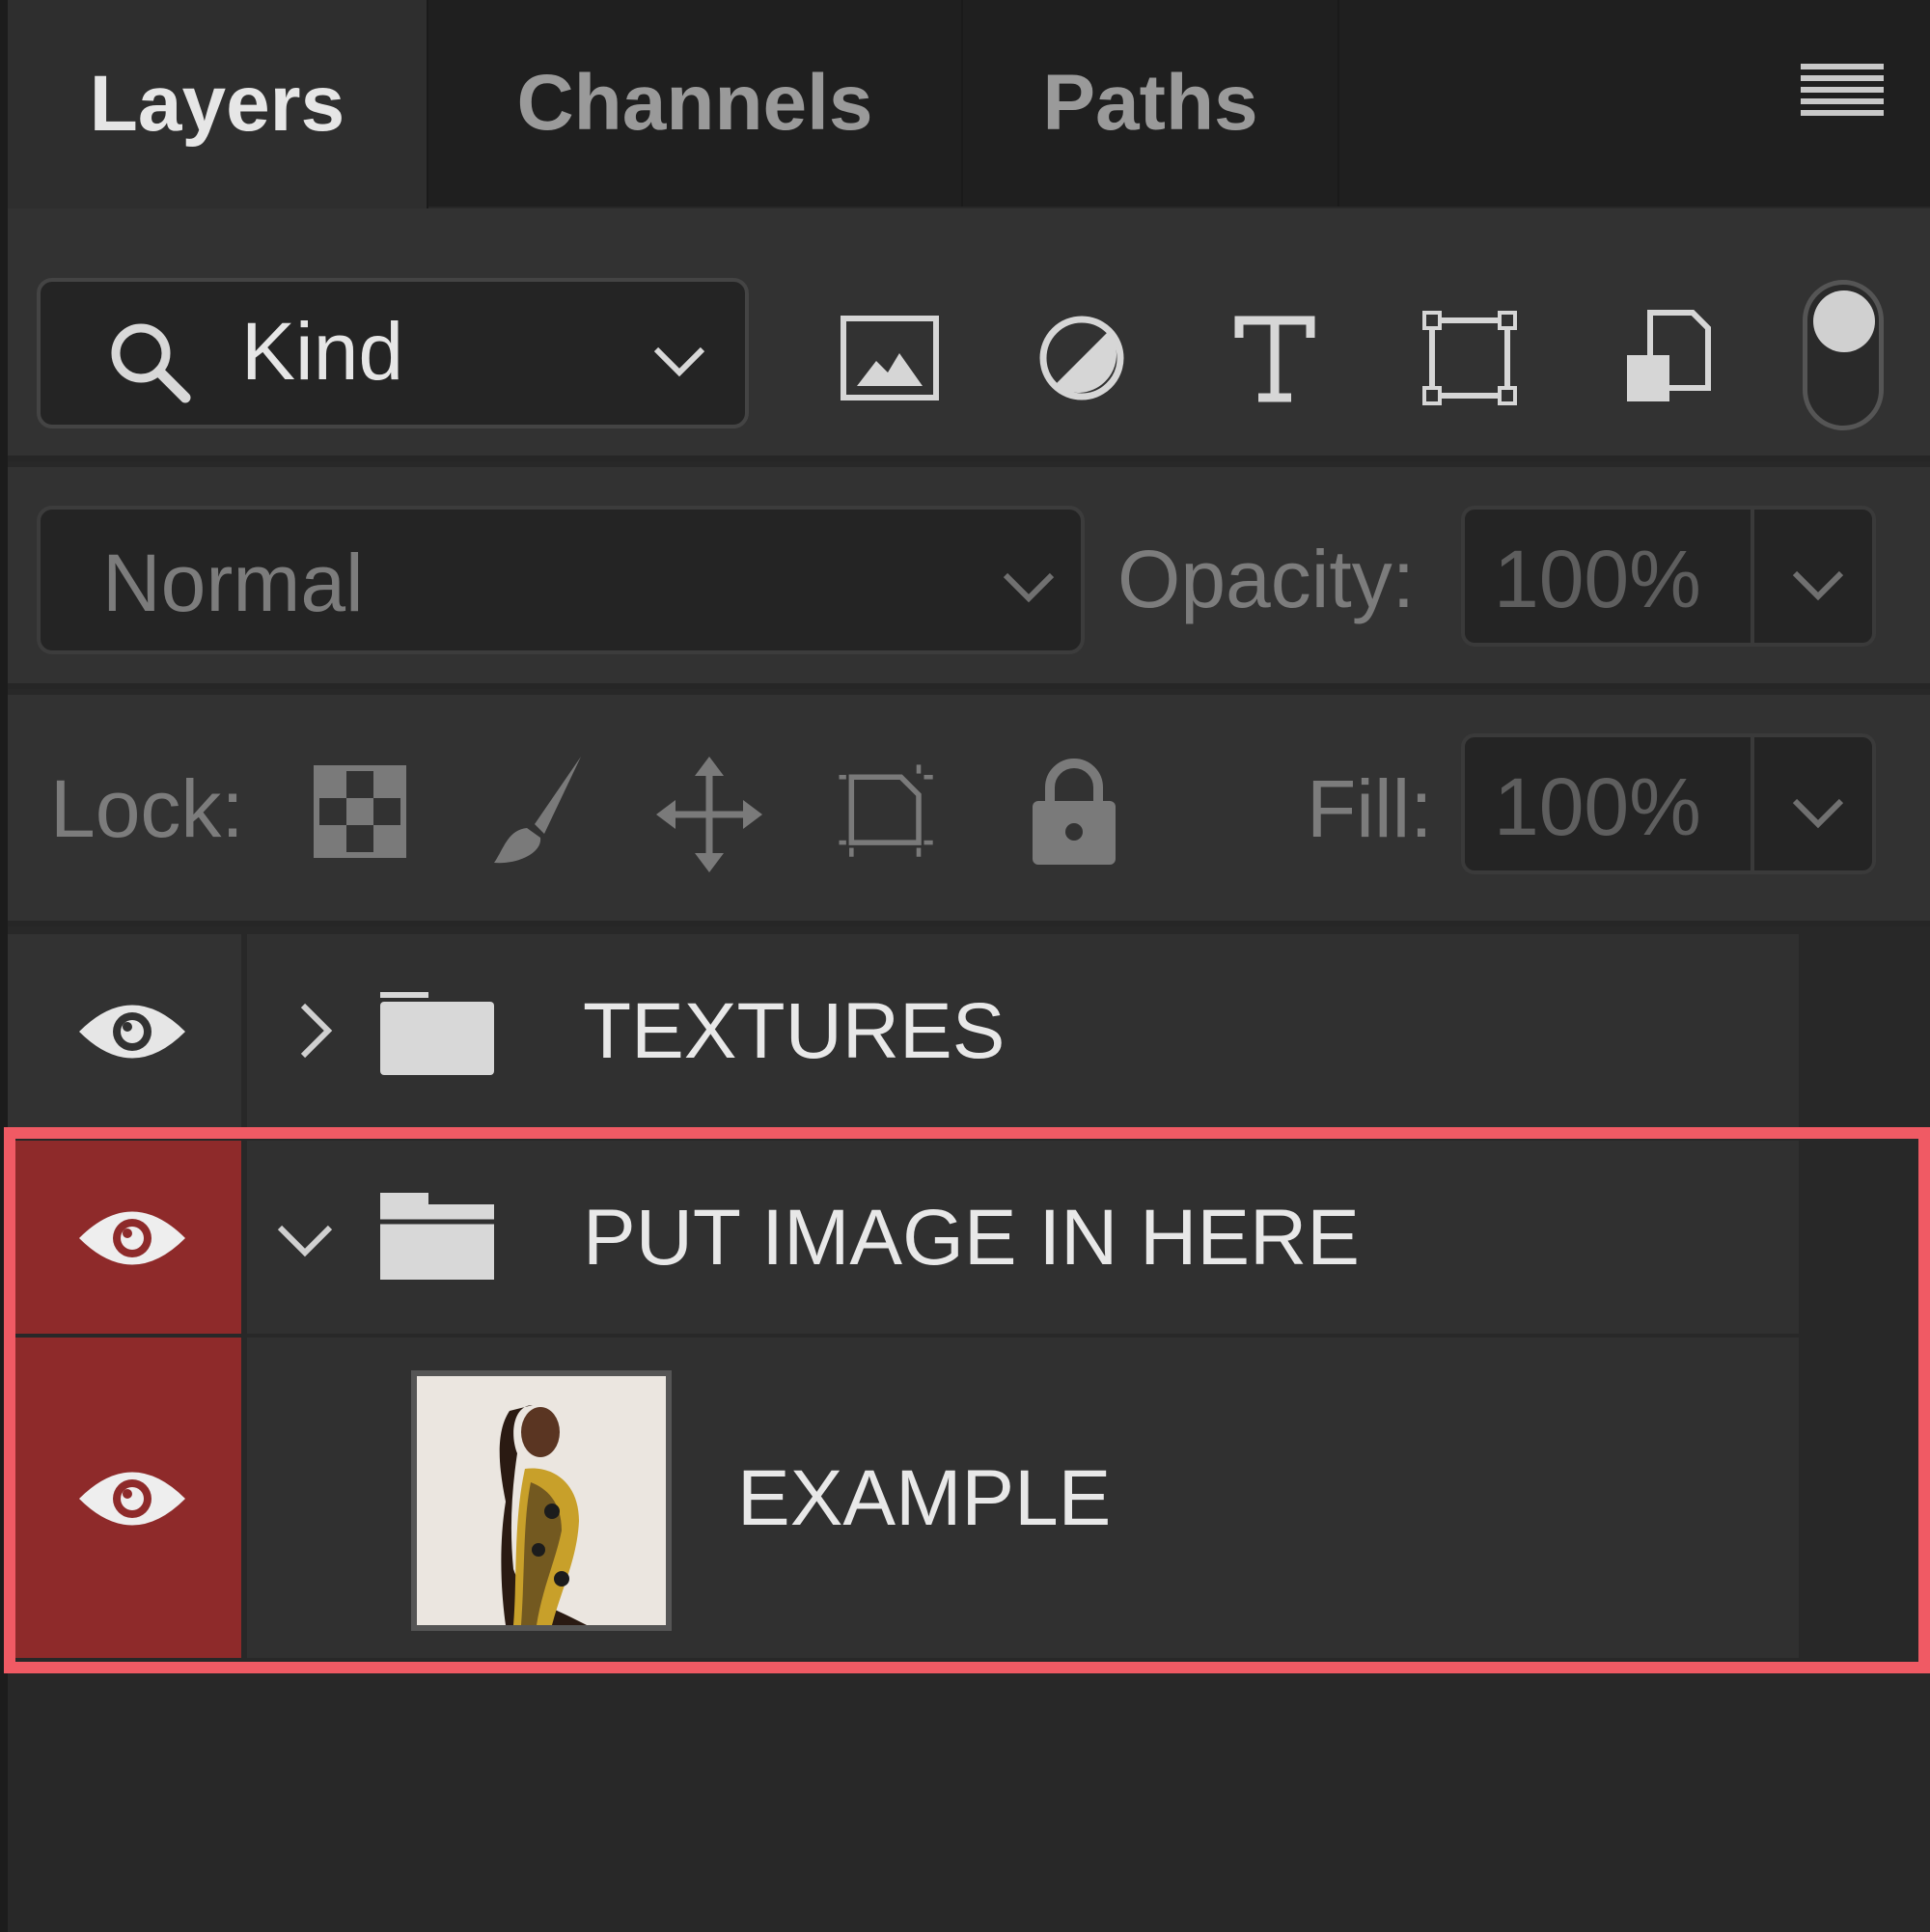 This screenshot has height=1932, width=1930. What do you see at coordinates (1370, 808) in the screenshot?
I see `fill-label: Fill:` at bounding box center [1370, 808].